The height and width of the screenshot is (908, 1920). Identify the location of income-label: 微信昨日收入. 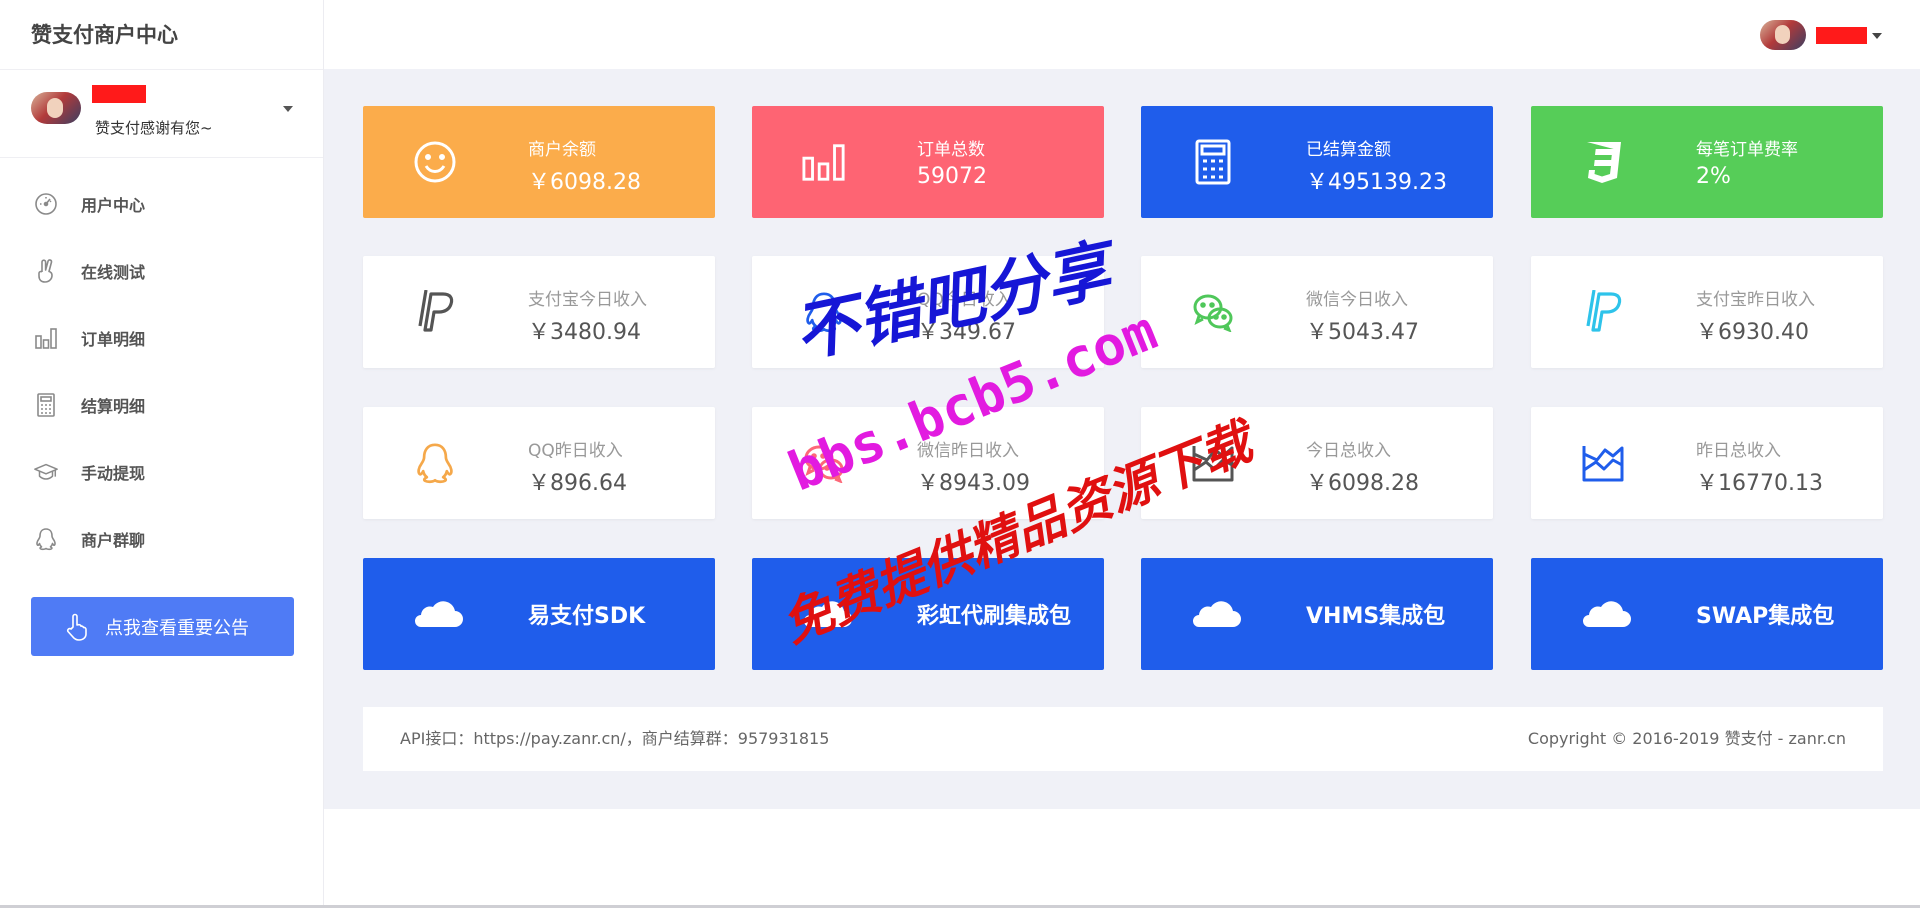
(968, 451).